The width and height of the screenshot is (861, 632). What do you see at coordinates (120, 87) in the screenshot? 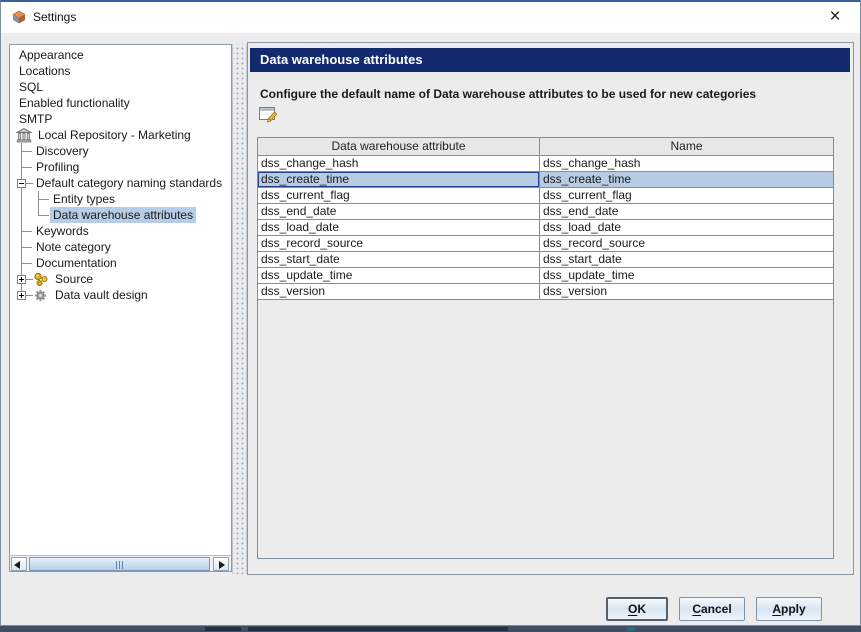
I see `tree-item-sql: SQL` at bounding box center [120, 87].